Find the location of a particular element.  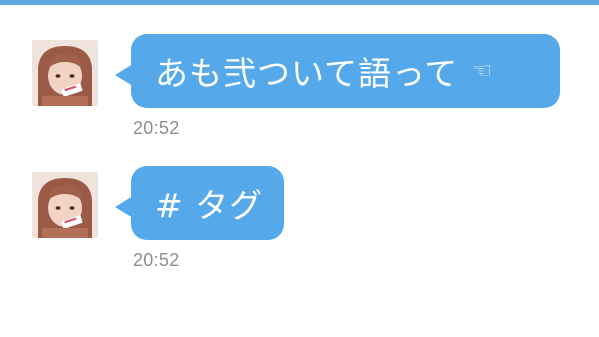

message-text: あも弐ついて語って is located at coordinates (307, 73).